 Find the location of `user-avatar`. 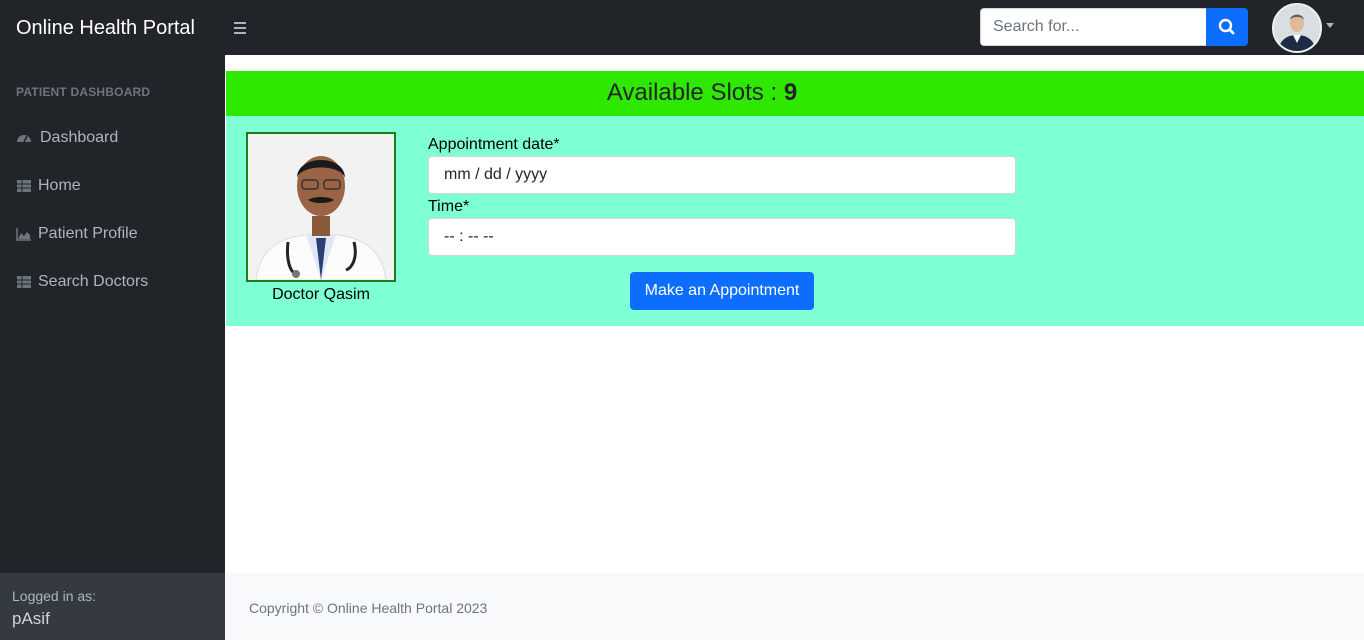

user-avatar is located at coordinates (1297, 28).